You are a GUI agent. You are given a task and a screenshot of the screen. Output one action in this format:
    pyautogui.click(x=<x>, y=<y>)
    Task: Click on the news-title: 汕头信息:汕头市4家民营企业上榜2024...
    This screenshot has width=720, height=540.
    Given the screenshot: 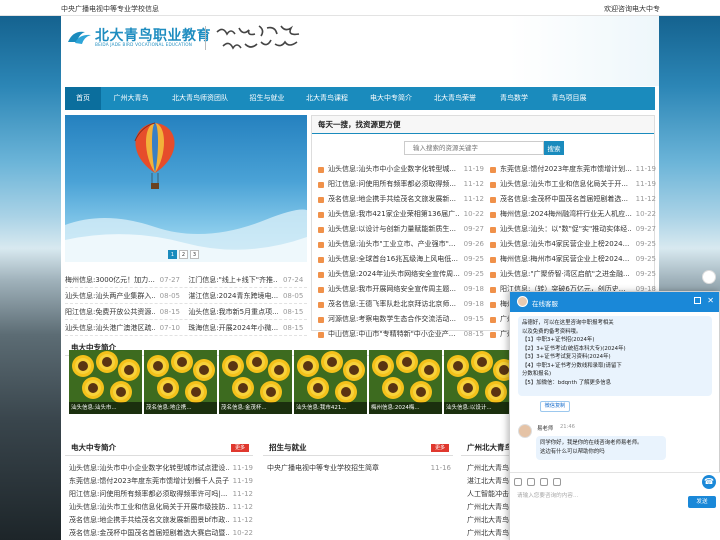 What is the action you would take?
    pyautogui.click(x=566, y=244)
    